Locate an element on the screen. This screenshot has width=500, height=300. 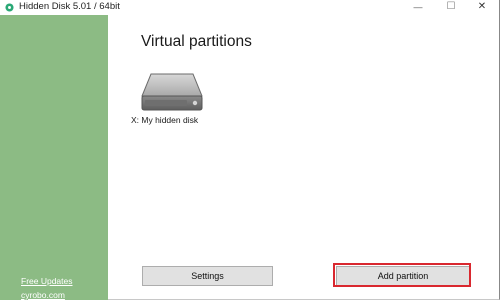
add-partition-button: Add partition is located at coordinates (403, 276).